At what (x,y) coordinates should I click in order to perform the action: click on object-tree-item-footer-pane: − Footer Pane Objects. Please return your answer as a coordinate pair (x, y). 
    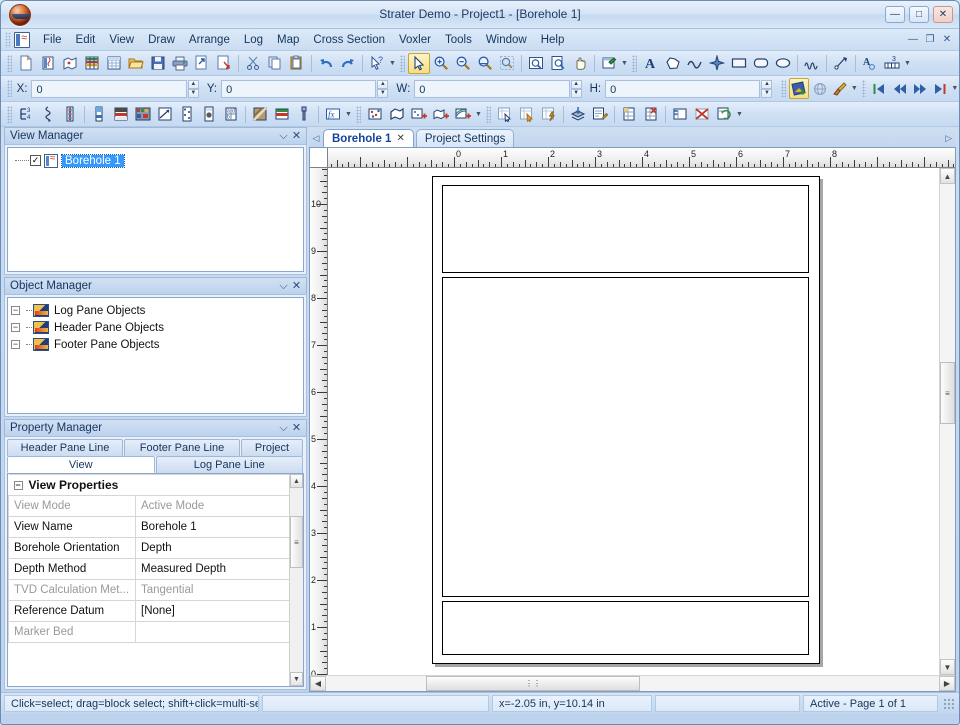
    Looking at the image, I should click on (155, 344).